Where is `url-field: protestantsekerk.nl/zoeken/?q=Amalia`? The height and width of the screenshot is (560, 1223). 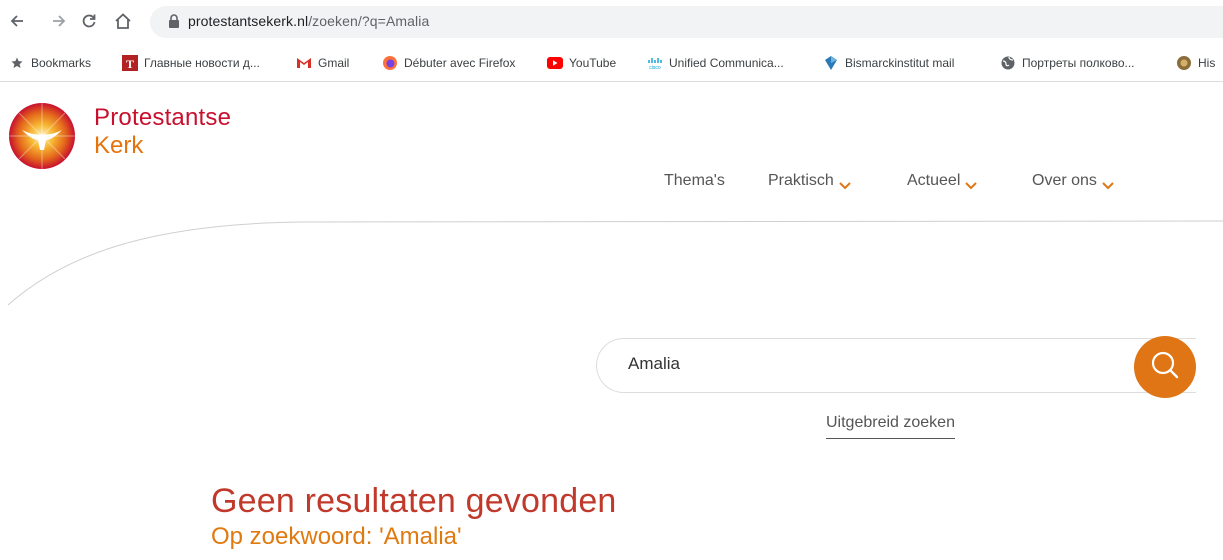
url-field: protestantsekerk.nl/zoeken/?q=Amalia is located at coordinates (686, 22).